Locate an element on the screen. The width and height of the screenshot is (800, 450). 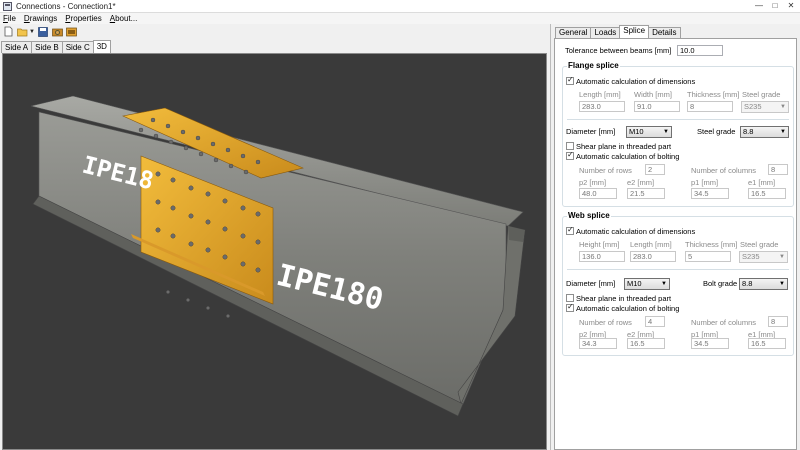
new-file-button is located at coordinates (8, 31).